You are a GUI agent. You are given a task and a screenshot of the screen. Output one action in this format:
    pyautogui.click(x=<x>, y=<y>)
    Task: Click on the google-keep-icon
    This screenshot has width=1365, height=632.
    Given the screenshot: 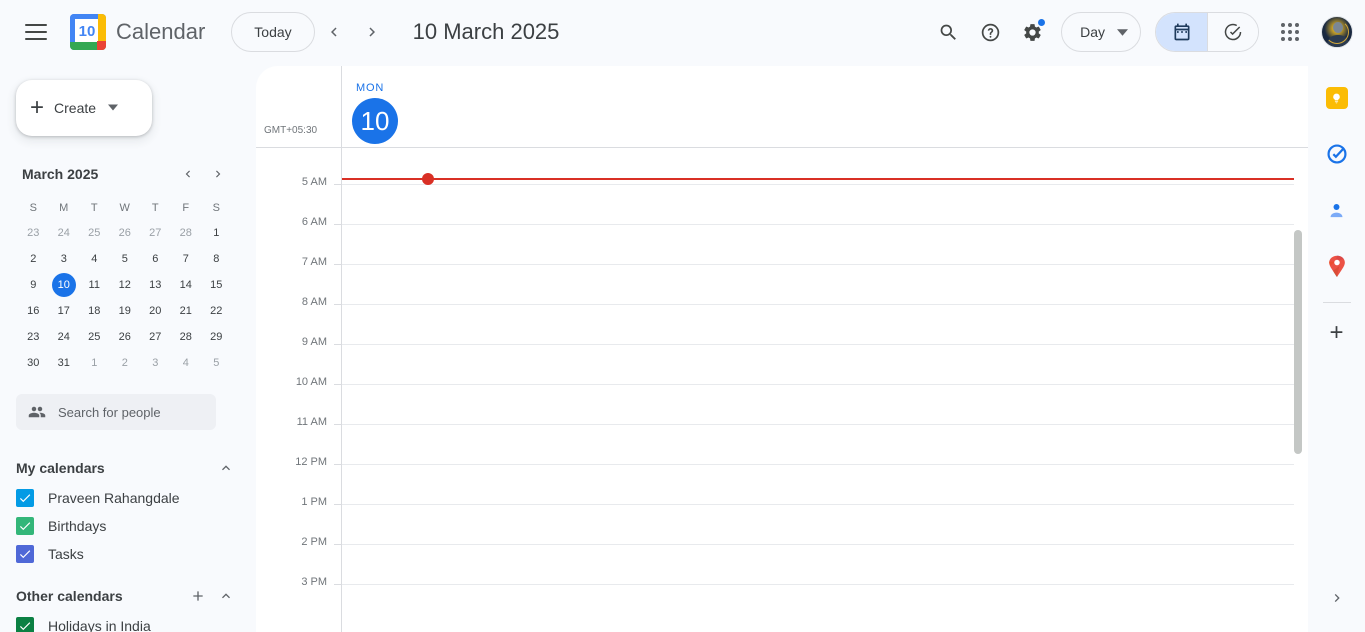 What is the action you would take?
    pyautogui.click(x=1337, y=98)
    